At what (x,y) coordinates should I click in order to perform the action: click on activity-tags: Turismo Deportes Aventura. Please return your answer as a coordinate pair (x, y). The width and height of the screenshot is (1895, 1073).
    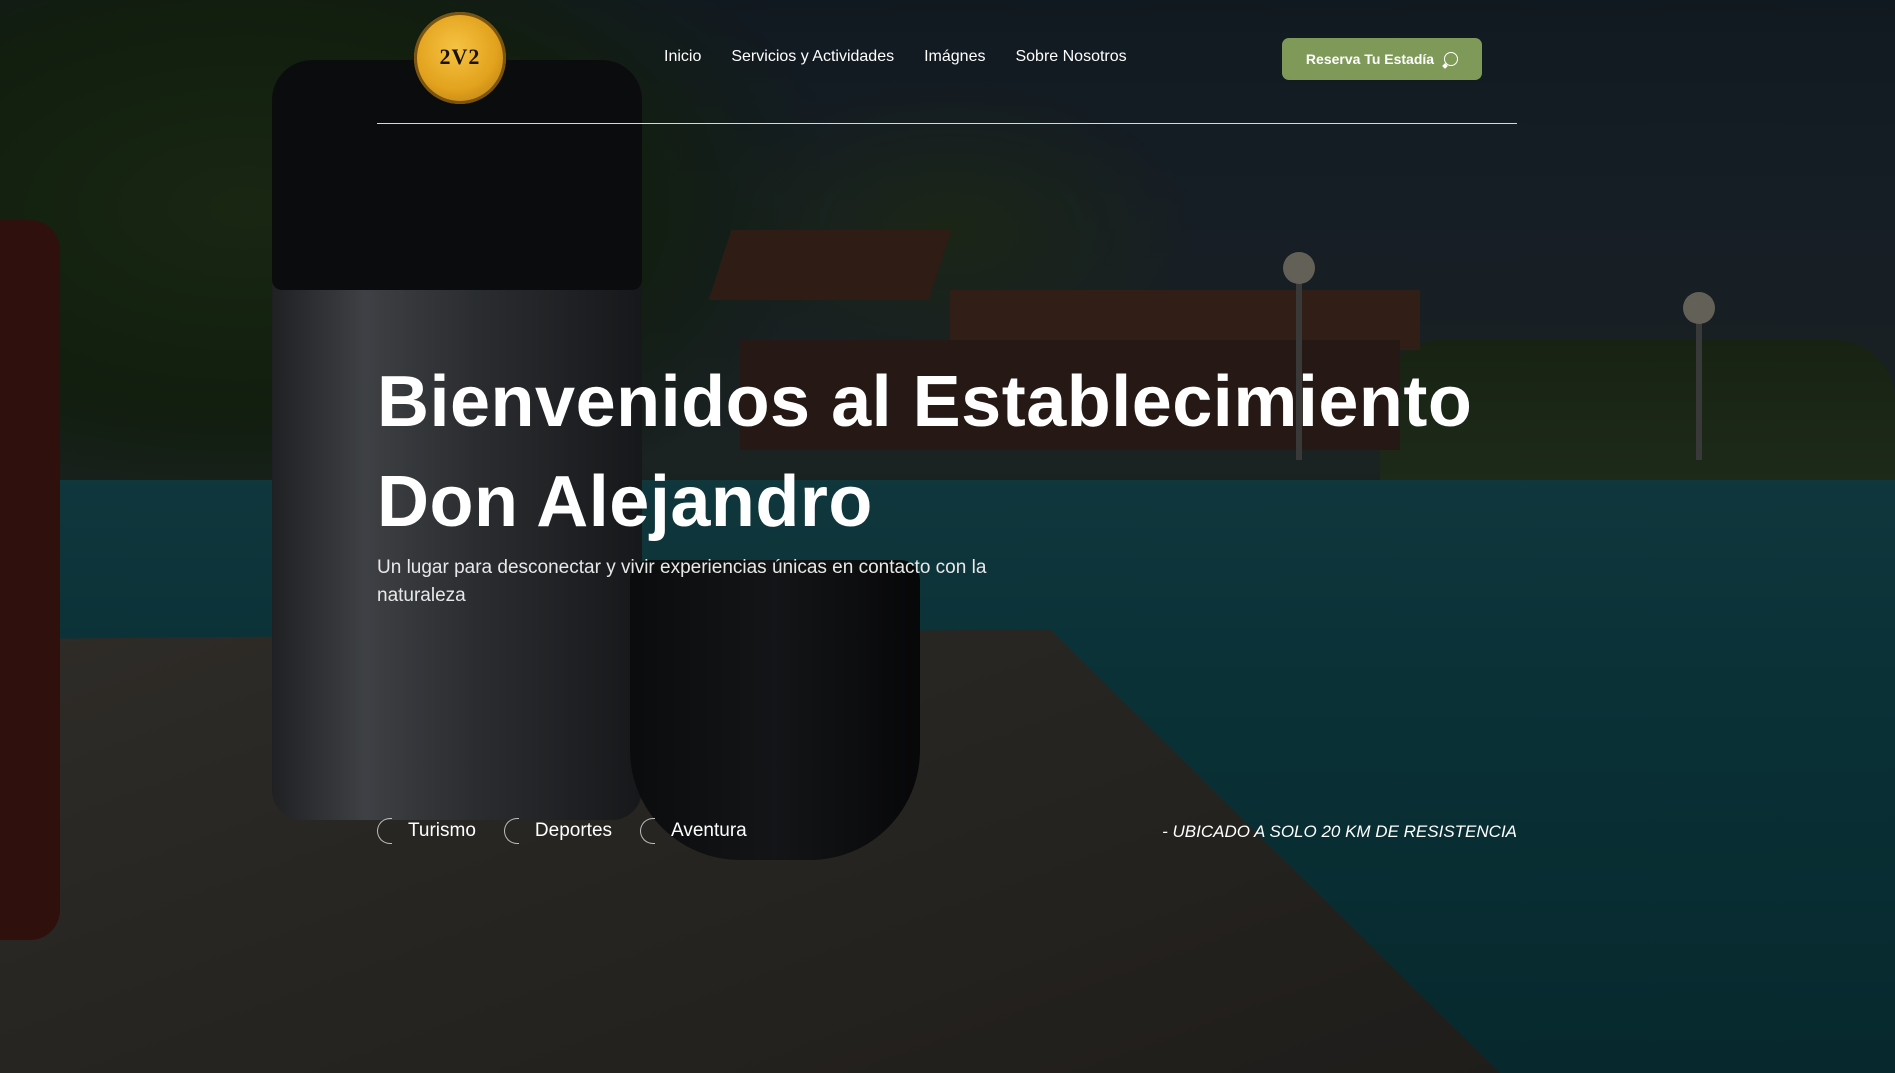
    Looking at the image, I should click on (562, 831).